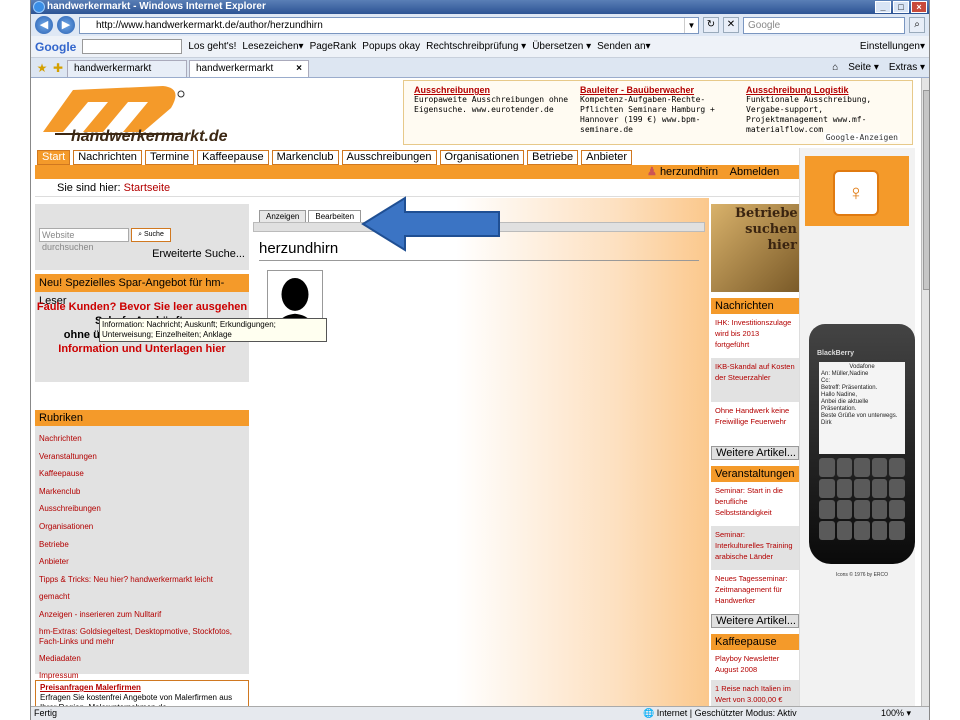 This screenshot has width=960, height=720. Describe the element at coordinates (755, 248) in the screenshot. I see `betriebe-promo: Betriebe suchen hier` at that location.